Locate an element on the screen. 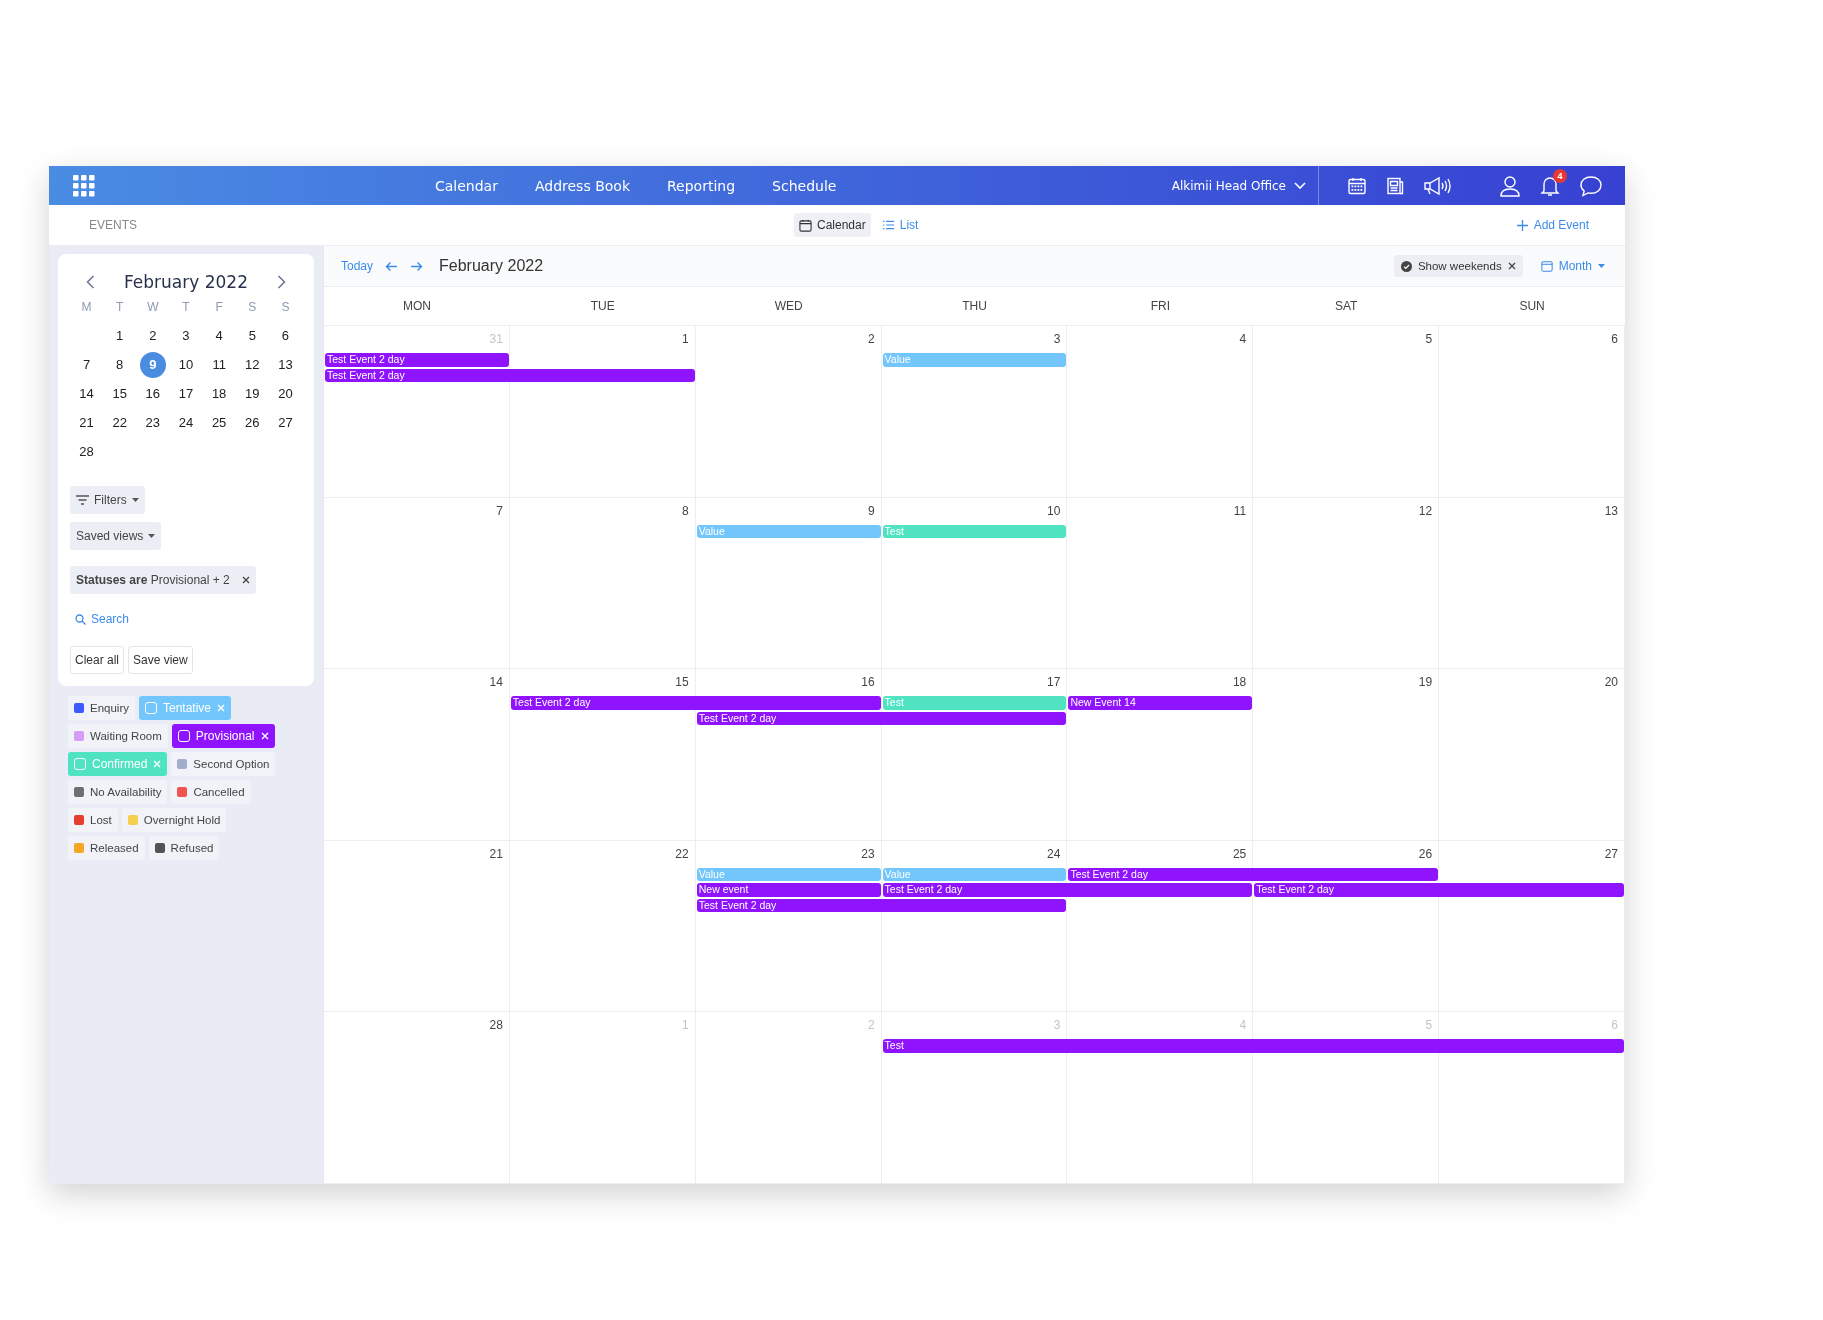 This screenshot has height=1320, width=1823. date-cell: 20 is located at coordinates (285, 393).